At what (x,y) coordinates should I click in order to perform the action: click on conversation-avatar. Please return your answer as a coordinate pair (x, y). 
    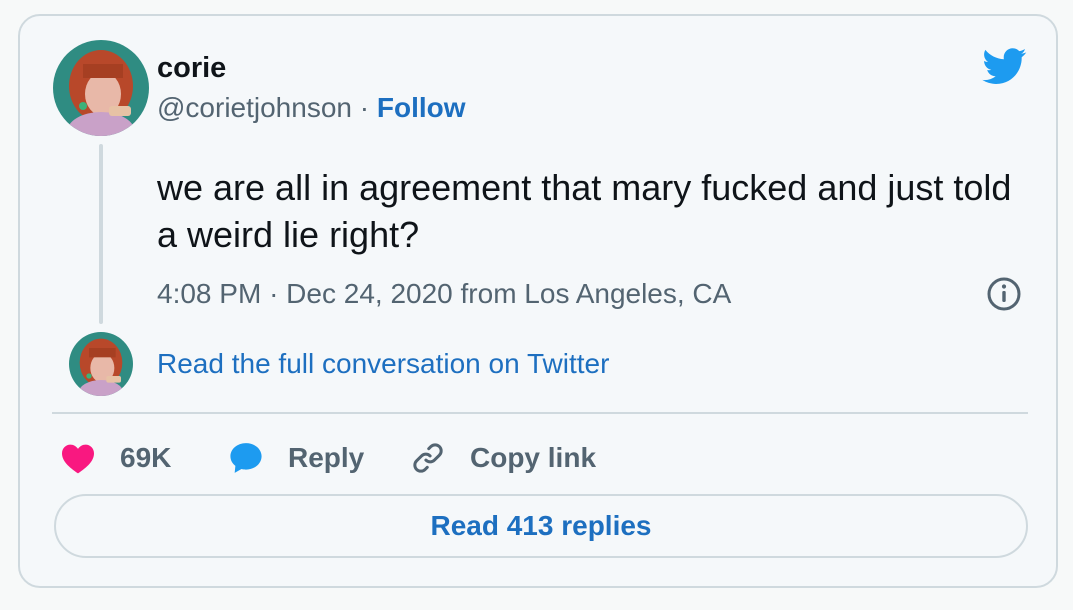
    Looking at the image, I should click on (101, 364).